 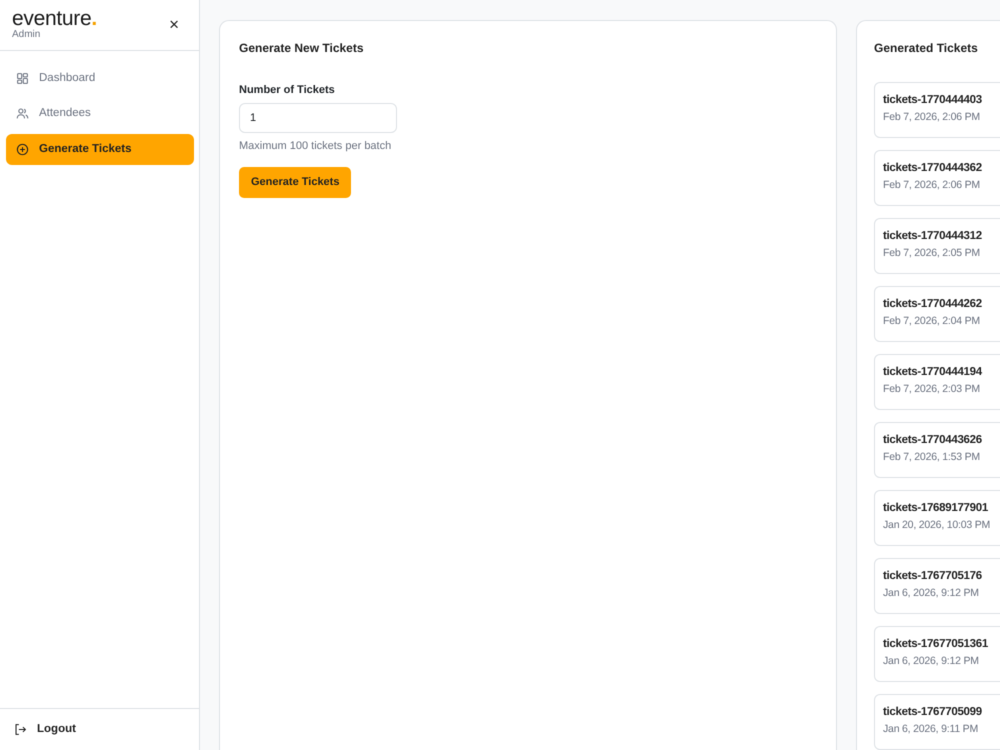 I want to click on panel-title: Generate New Tickets, so click(x=302, y=48).